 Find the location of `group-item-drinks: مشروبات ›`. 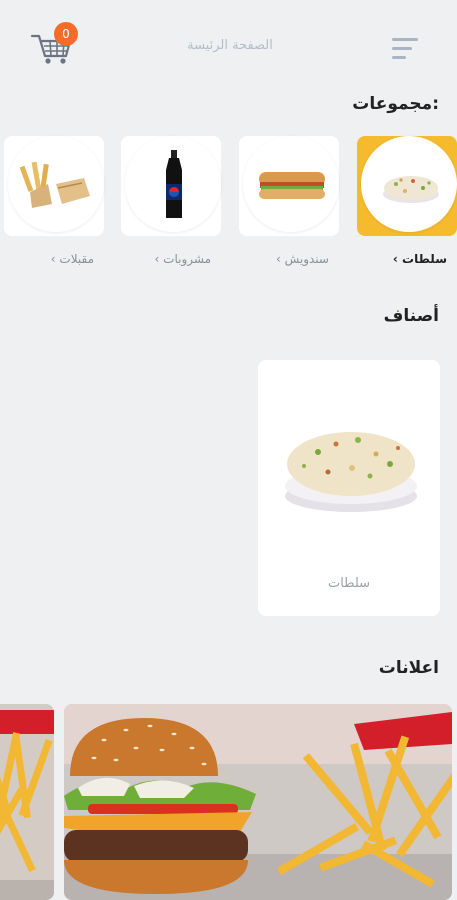

group-item-drinks: مشروبات › is located at coordinates (171, 204).